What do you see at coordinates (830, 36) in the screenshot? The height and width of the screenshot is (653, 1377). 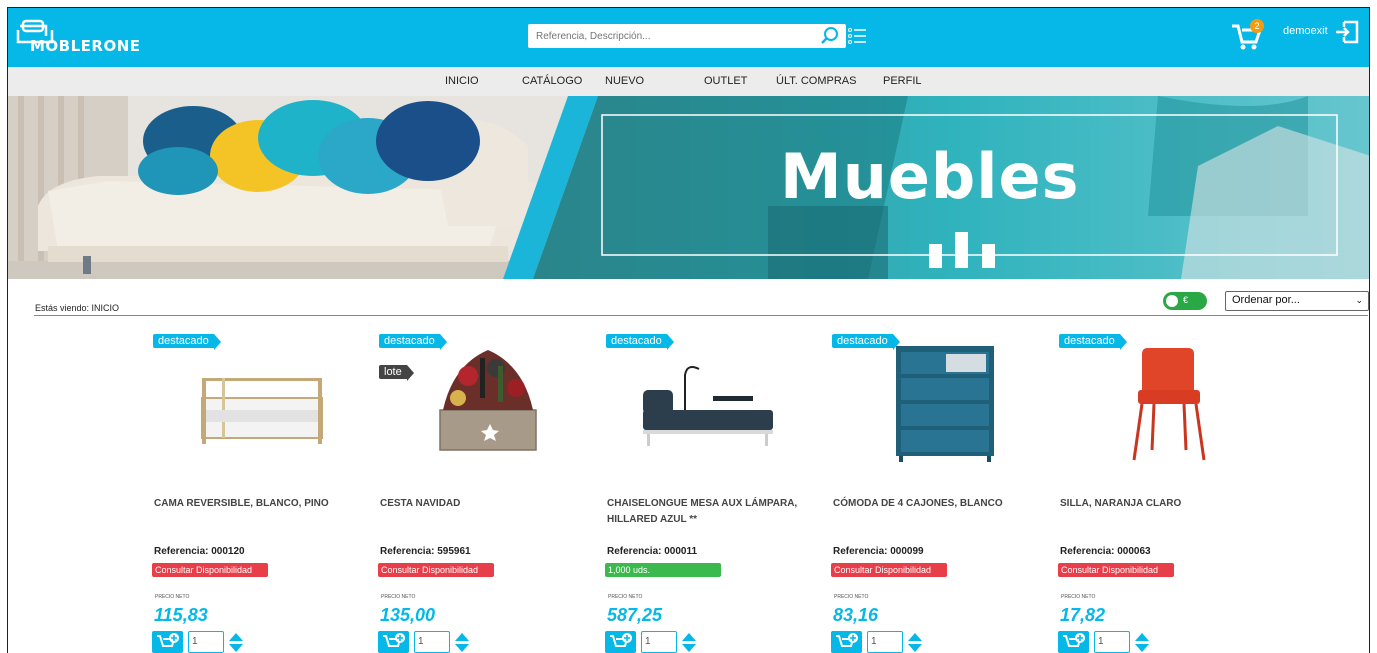 I see `search-icon` at bounding box center [830, 36].